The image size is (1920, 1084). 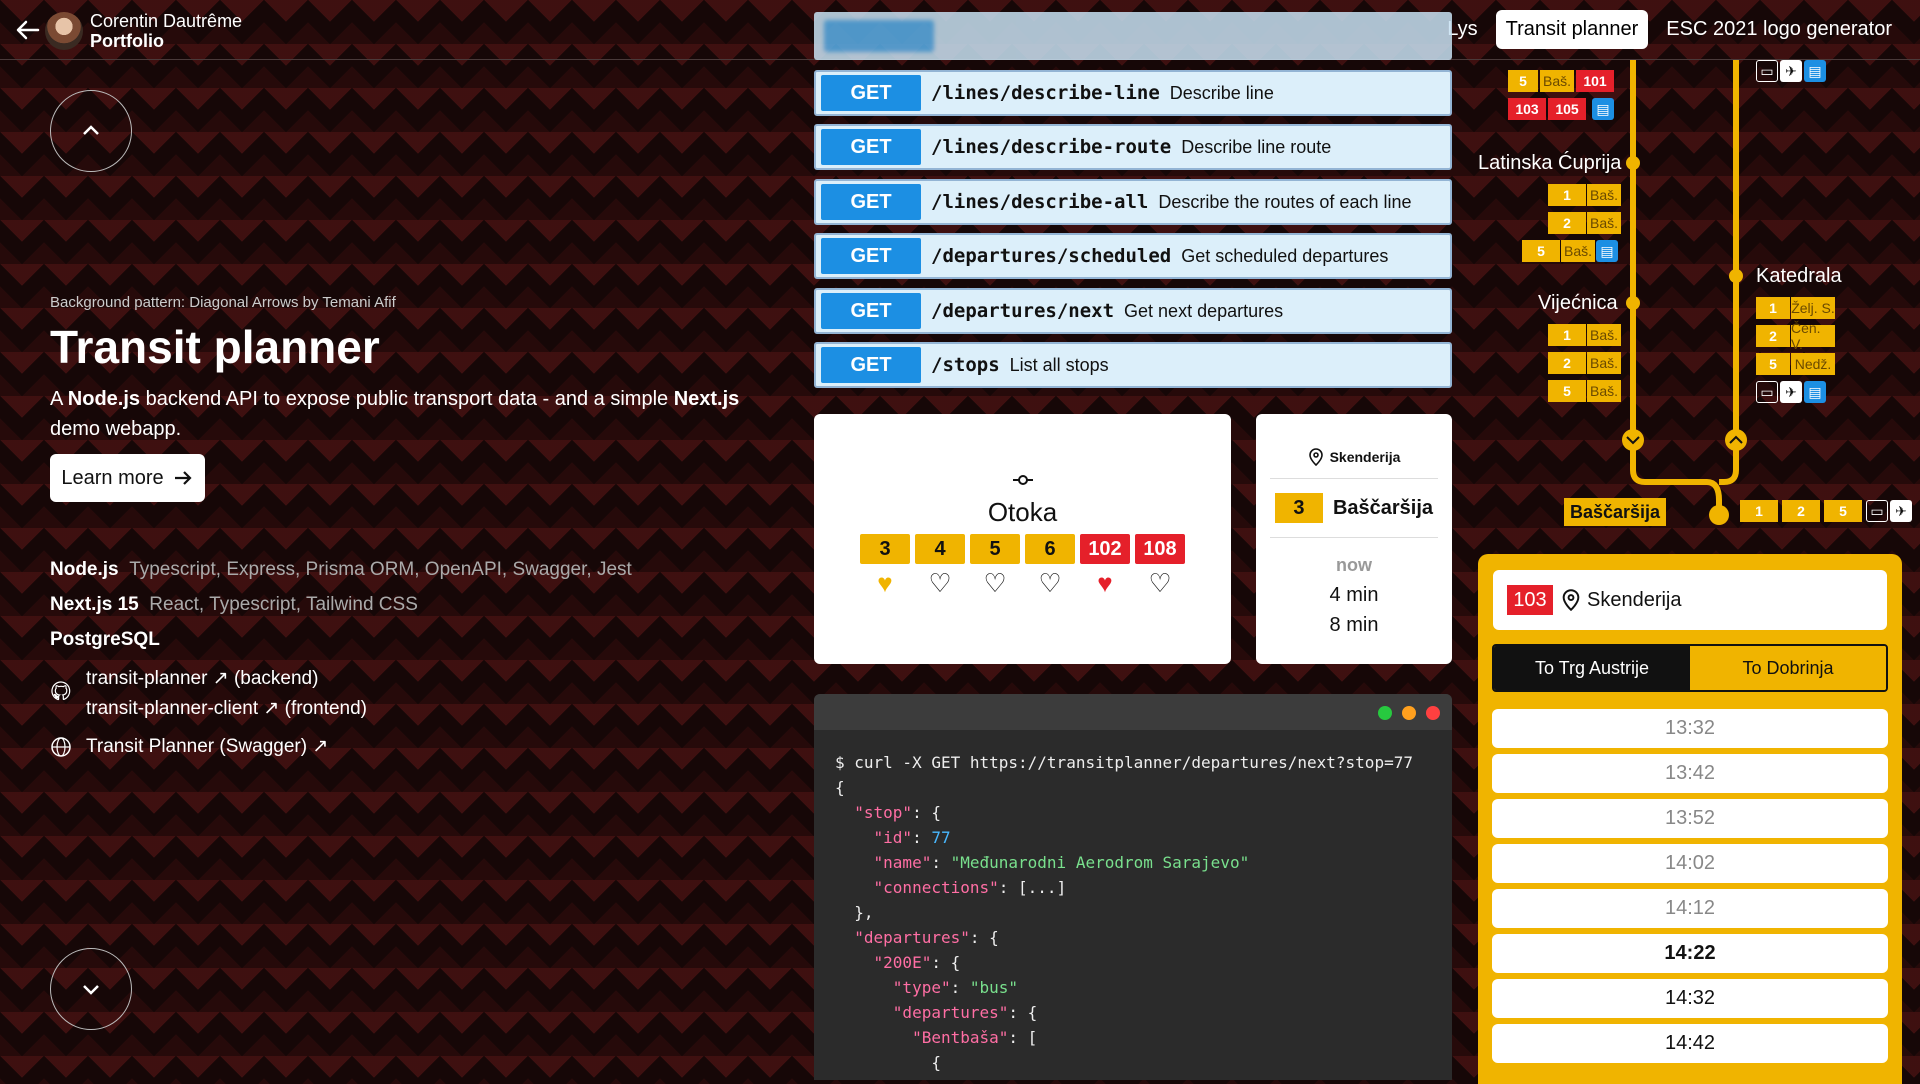 I want to click on author-block: Corentin Dautrême Portfolio, so click(x=166, y=31).